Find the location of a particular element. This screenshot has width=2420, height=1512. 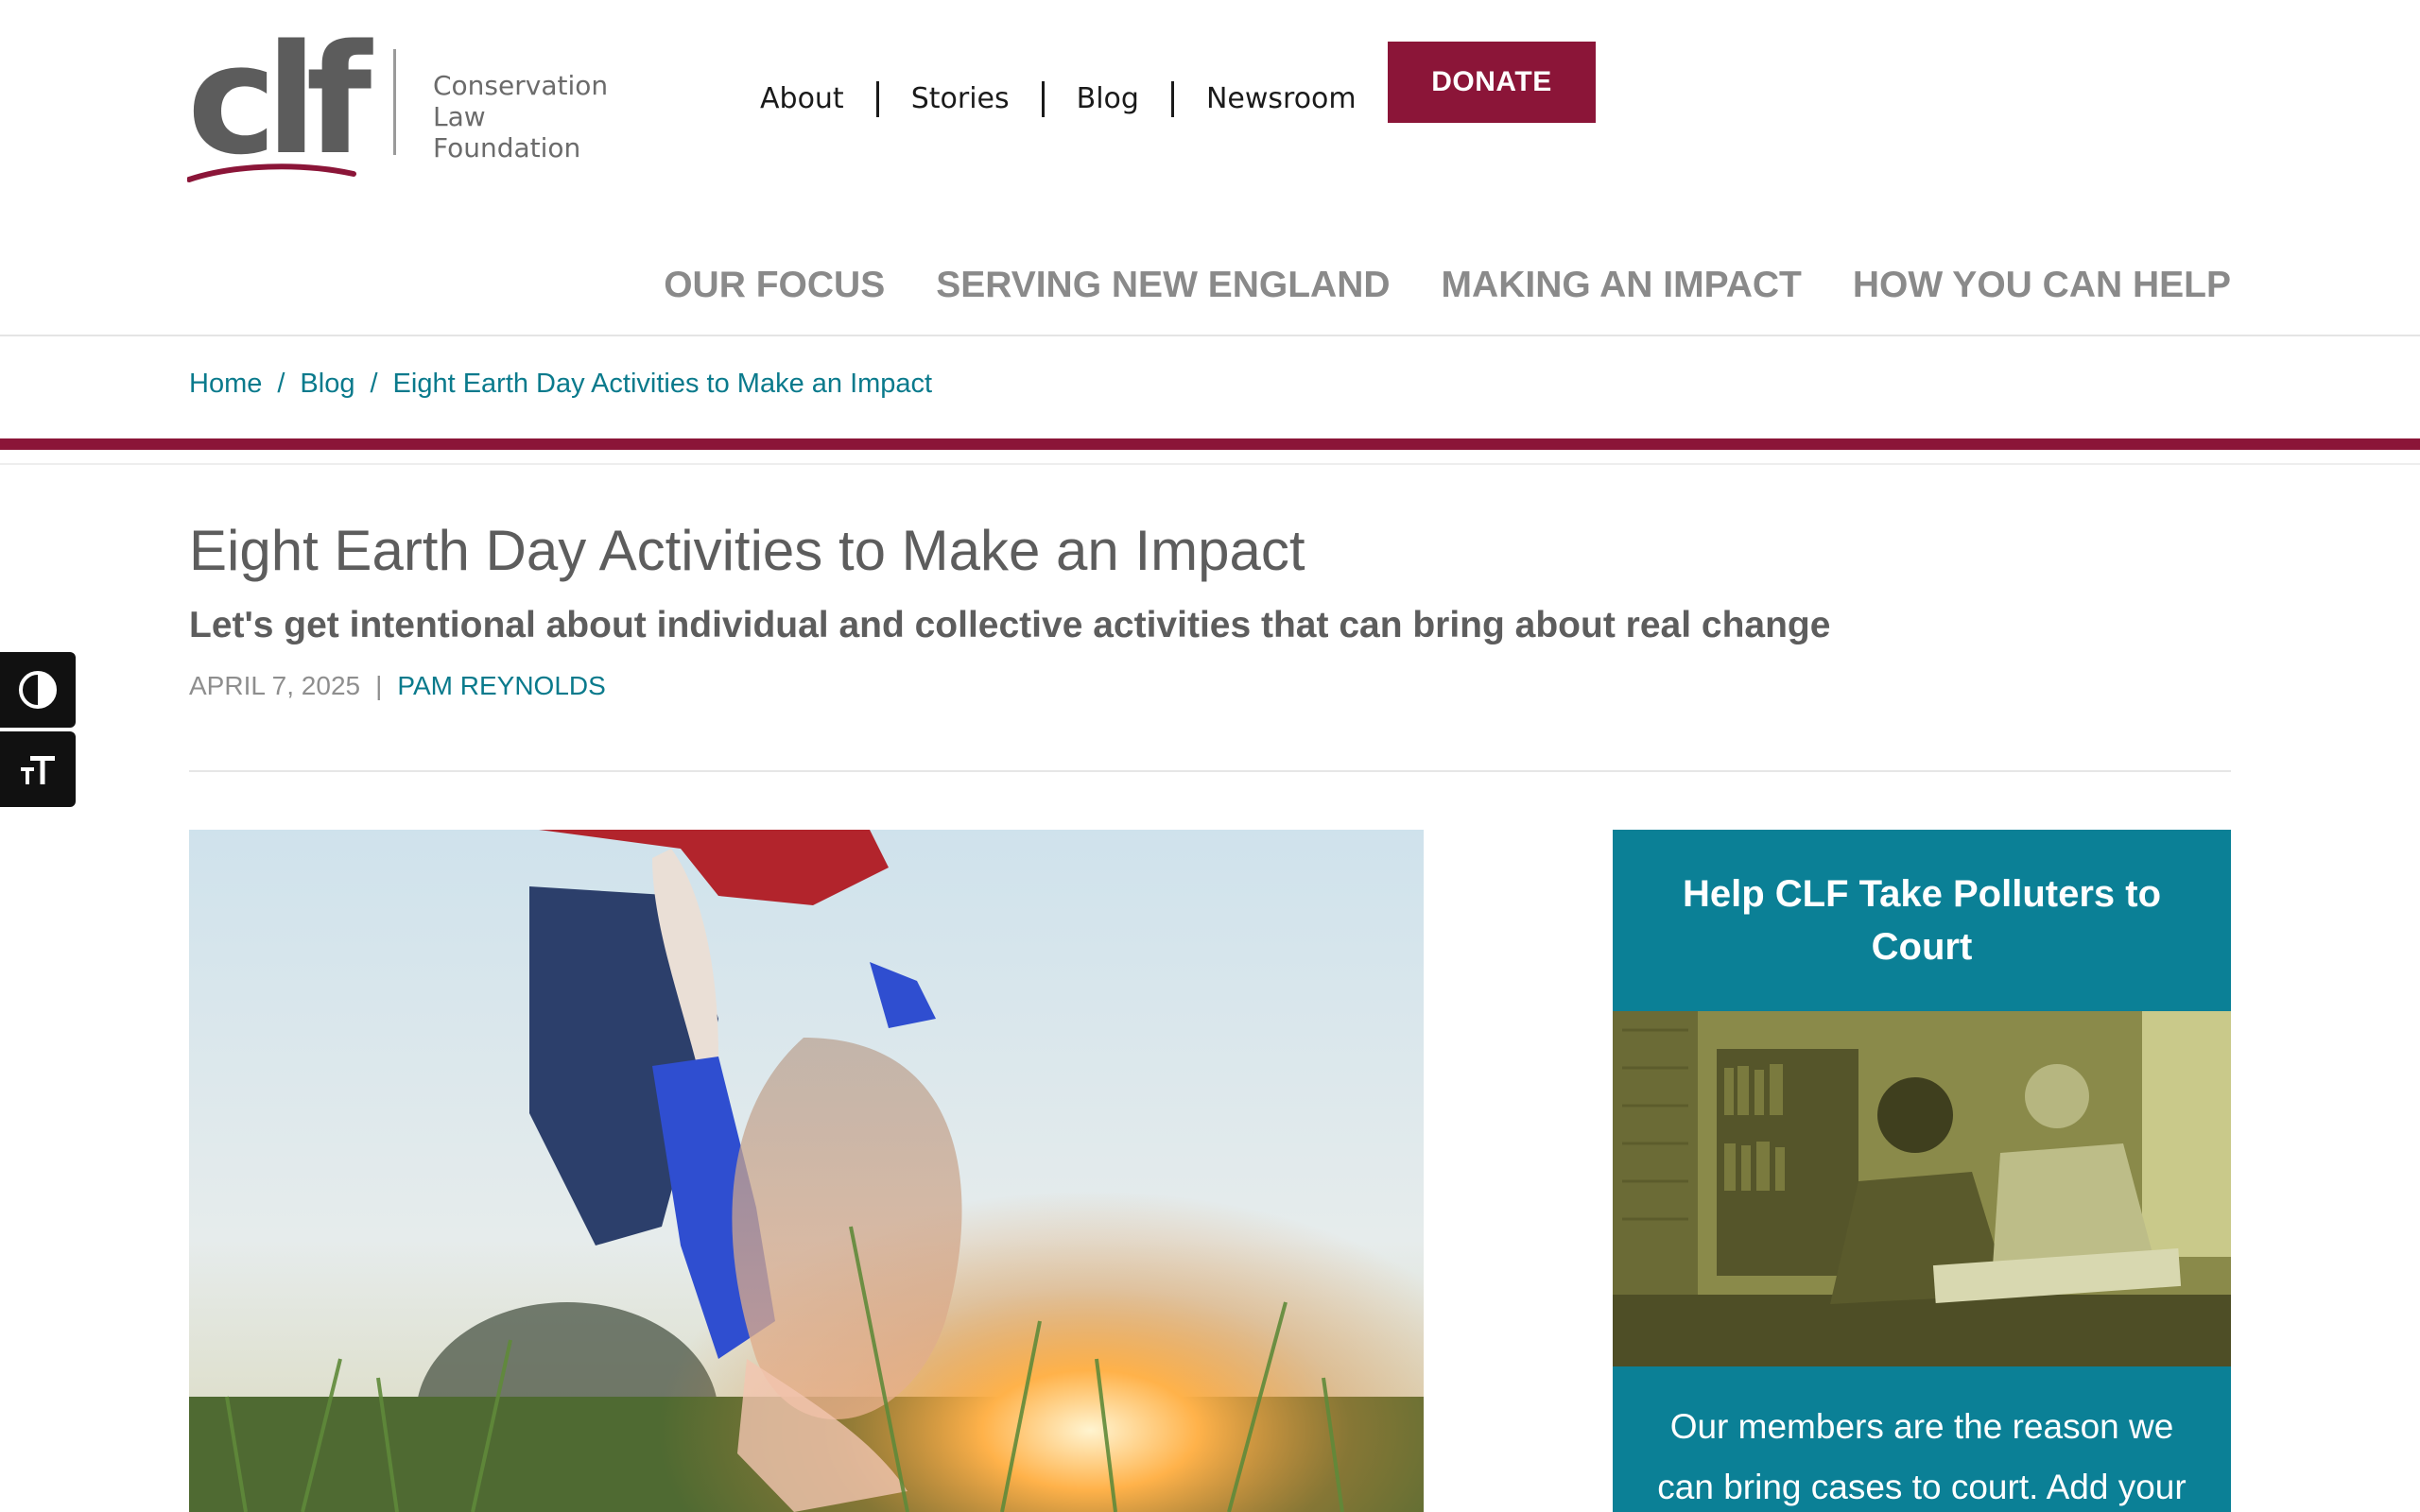

text-size-button is located at coordinates (38, 769).